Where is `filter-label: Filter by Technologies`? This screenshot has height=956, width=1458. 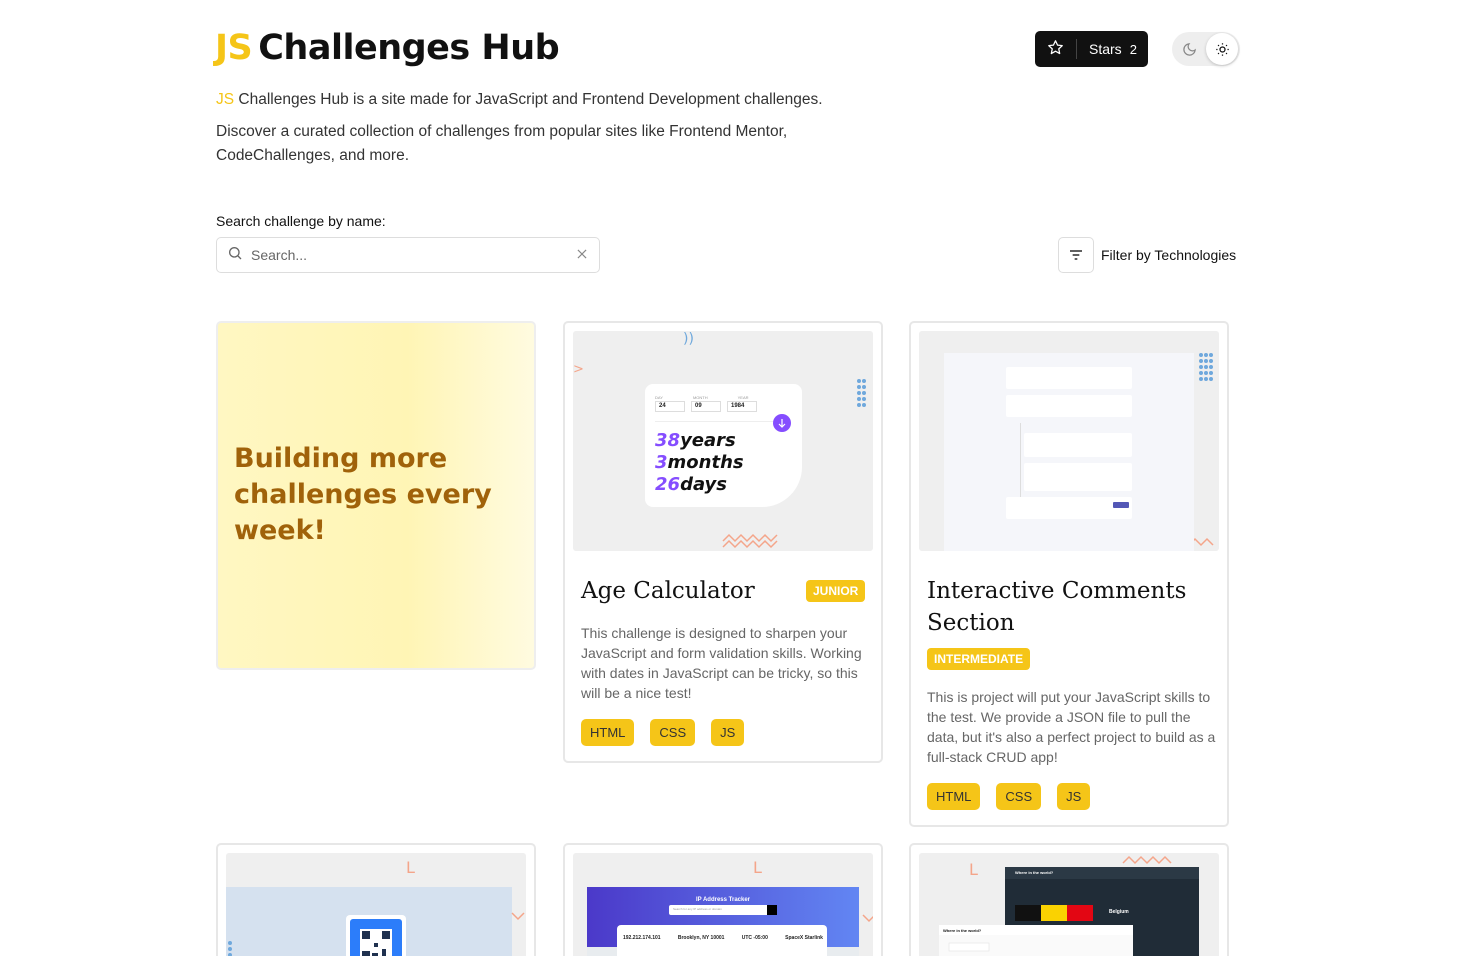
filter-label: Filter by Technologies is located at coordinates (1169, 255).